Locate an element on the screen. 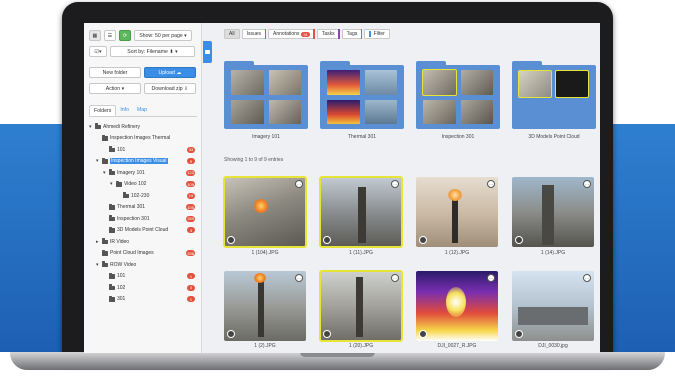 The width and height of the screenshot is (675, 382). filter-button: Filter is located at coordinates (377, 34).